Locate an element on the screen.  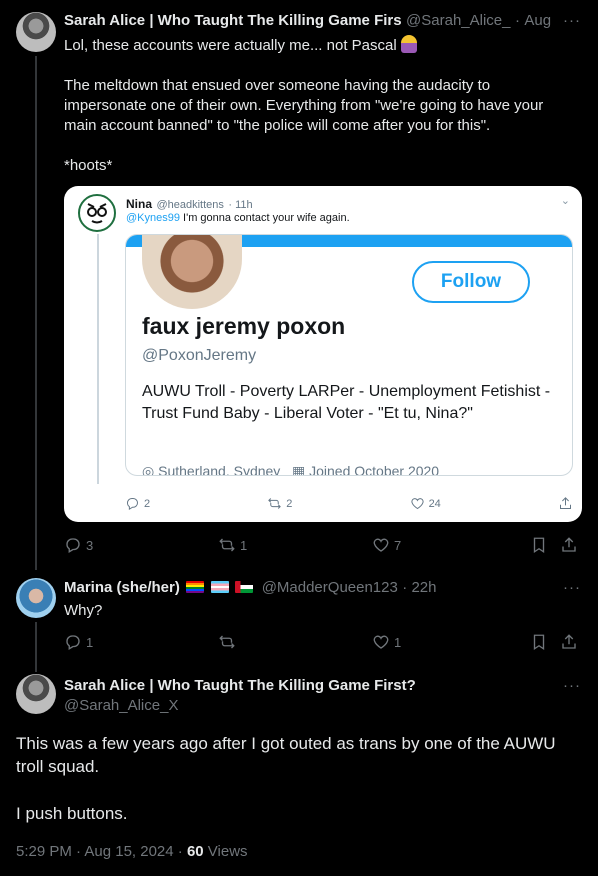
tweet-text: I push buttons. is located at coordinates (72, 813).